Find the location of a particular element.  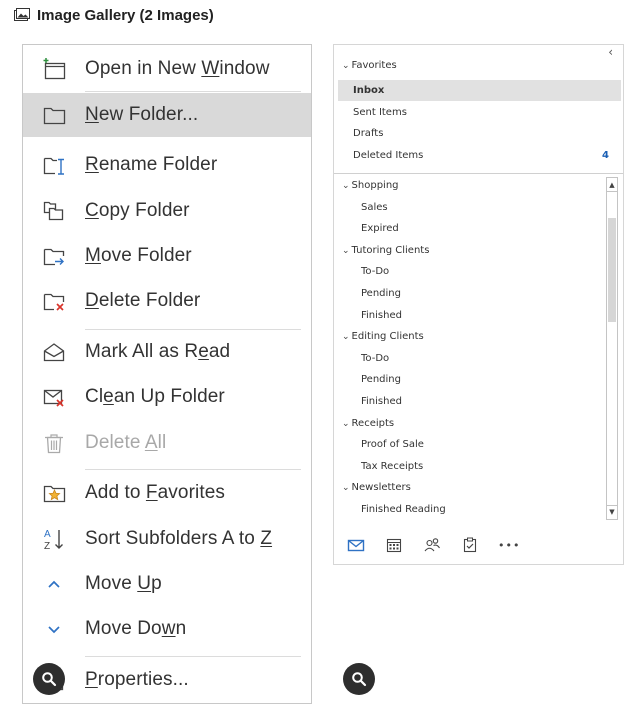

menu-item-rename-folder: Rename Folder is located at coordinates (167, 165).